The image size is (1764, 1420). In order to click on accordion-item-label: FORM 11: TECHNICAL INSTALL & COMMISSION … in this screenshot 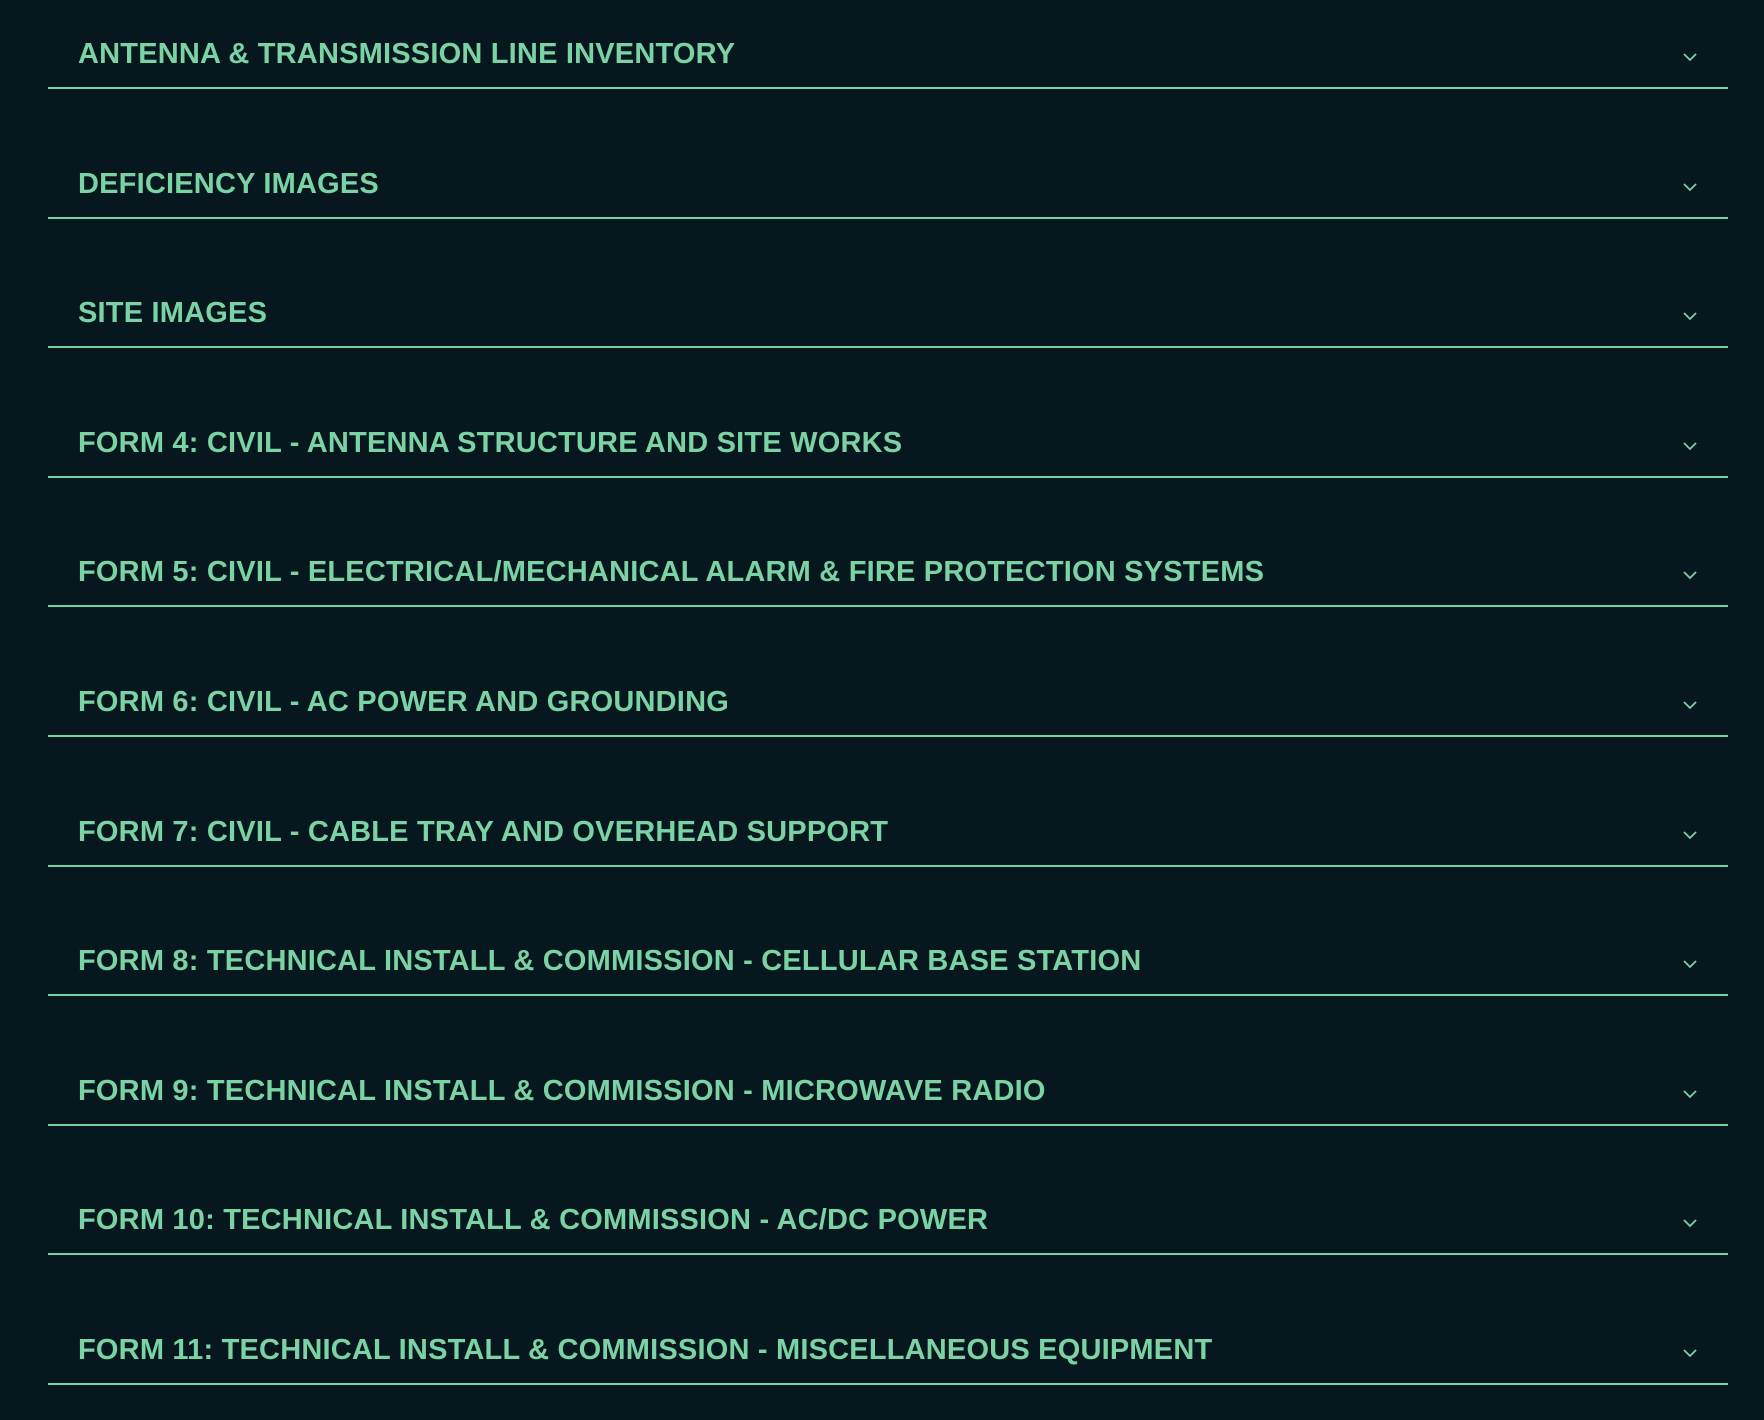, I will do `click(645, 1349)`.